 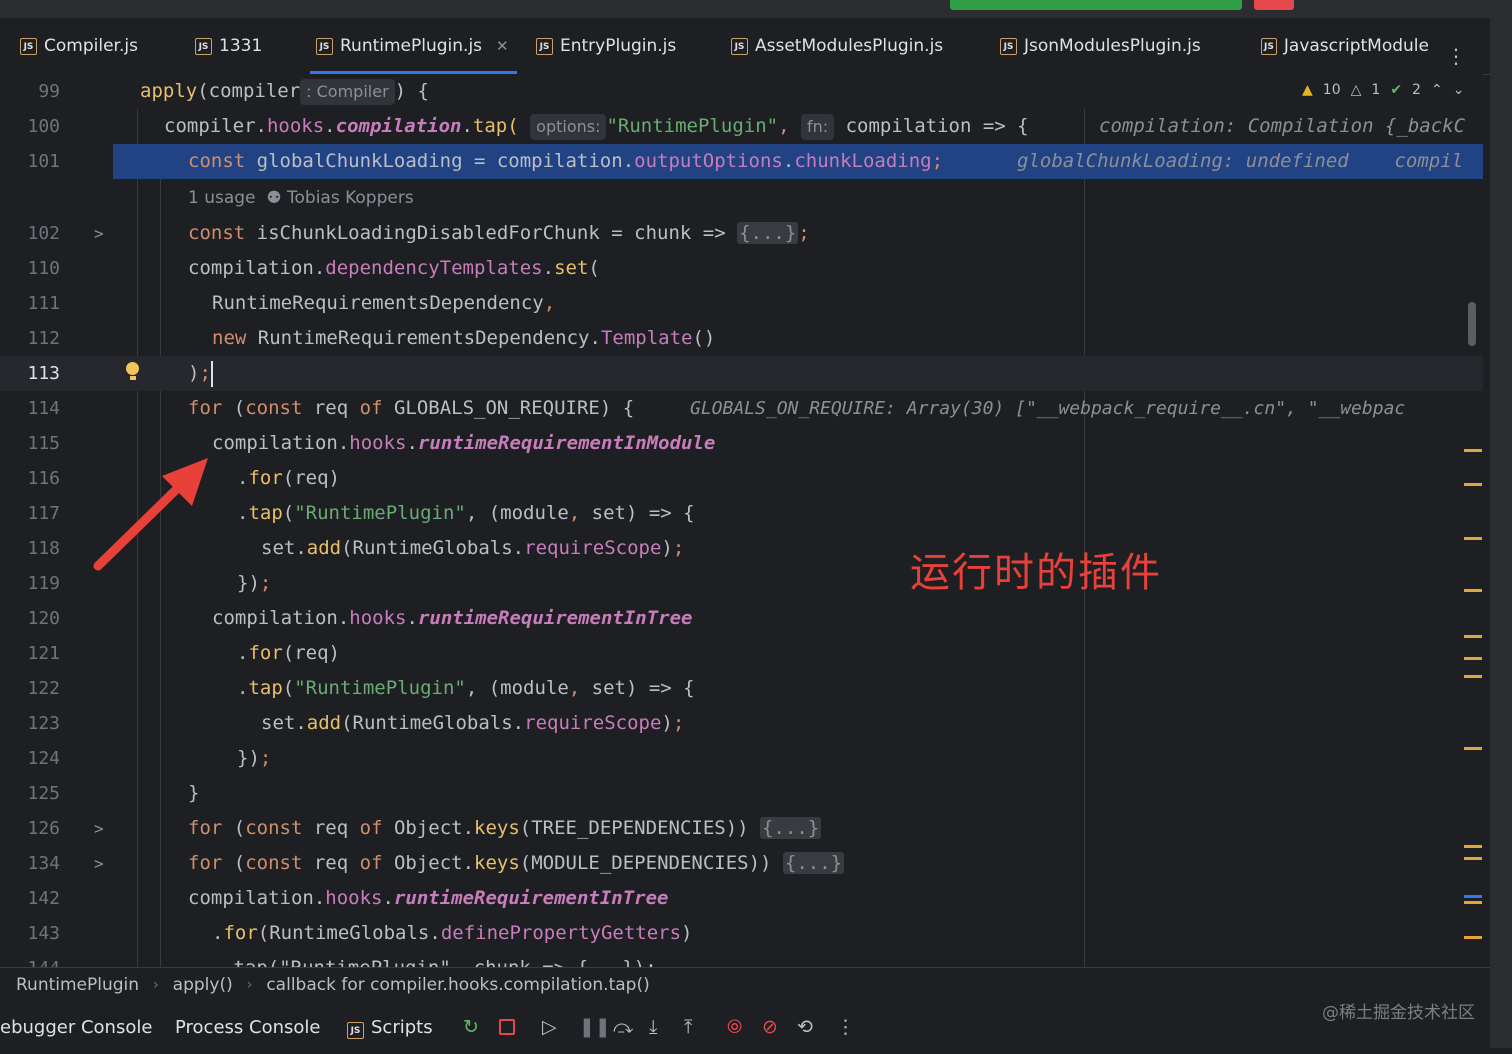 I want to click on step-out-icon: ⤒, so click(x=688, y=1027).